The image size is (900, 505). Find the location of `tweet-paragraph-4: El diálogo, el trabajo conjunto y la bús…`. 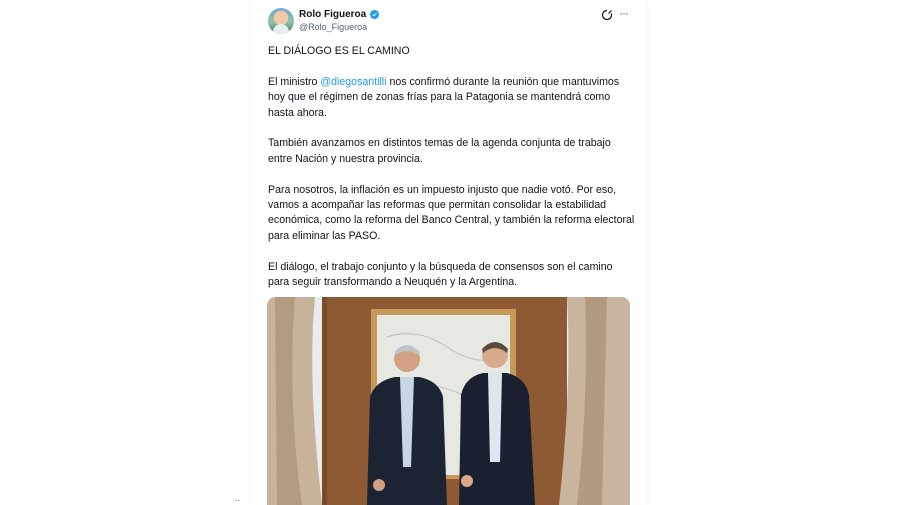

tweet-paragraph-4: El diálogo, el trabajo conjunto y la bús… is located at coordinates (440, 274).